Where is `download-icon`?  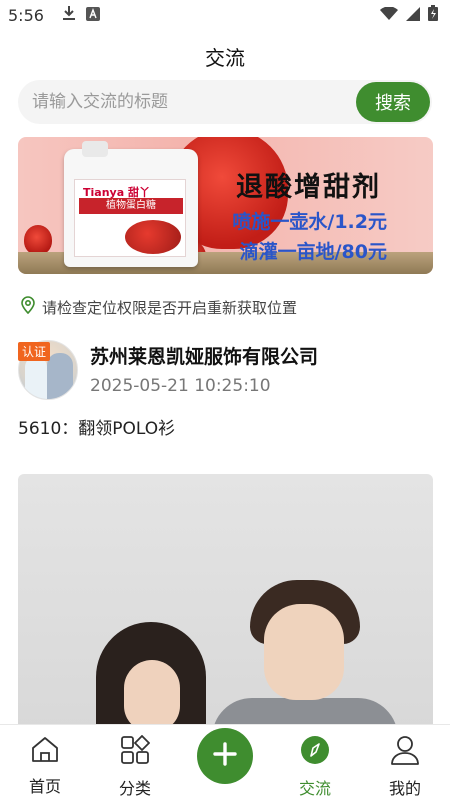 download-icon is located at coordinates (69, 15).